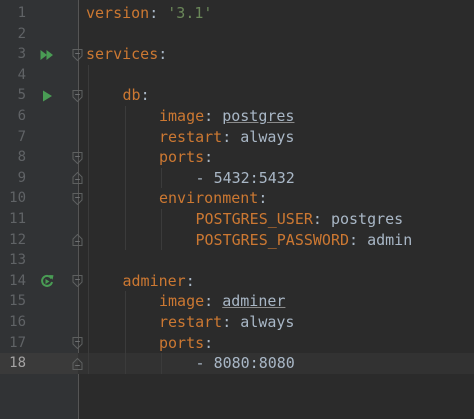 The image size is (474, 419). I want to click on code-line: 7 restart: always, so click(237, 137).